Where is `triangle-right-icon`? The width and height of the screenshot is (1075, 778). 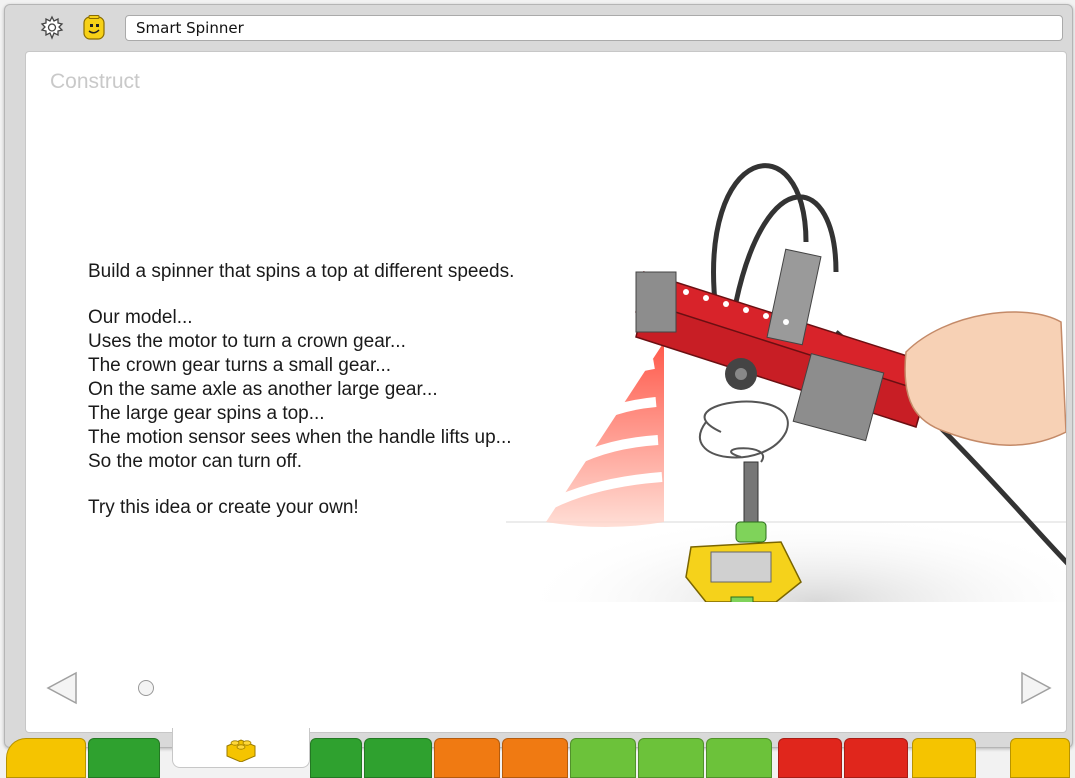 triangle-right-icon is located at coordinates (1036, 688).